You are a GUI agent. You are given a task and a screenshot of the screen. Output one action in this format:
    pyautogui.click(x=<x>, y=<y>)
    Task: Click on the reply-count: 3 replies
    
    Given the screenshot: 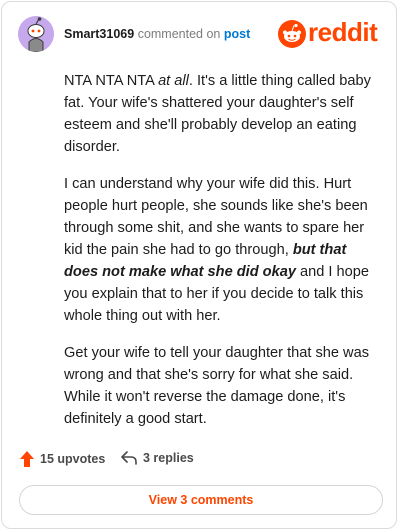 What is the action you would take?
    pyautogui.click(x=168, y=458)
    